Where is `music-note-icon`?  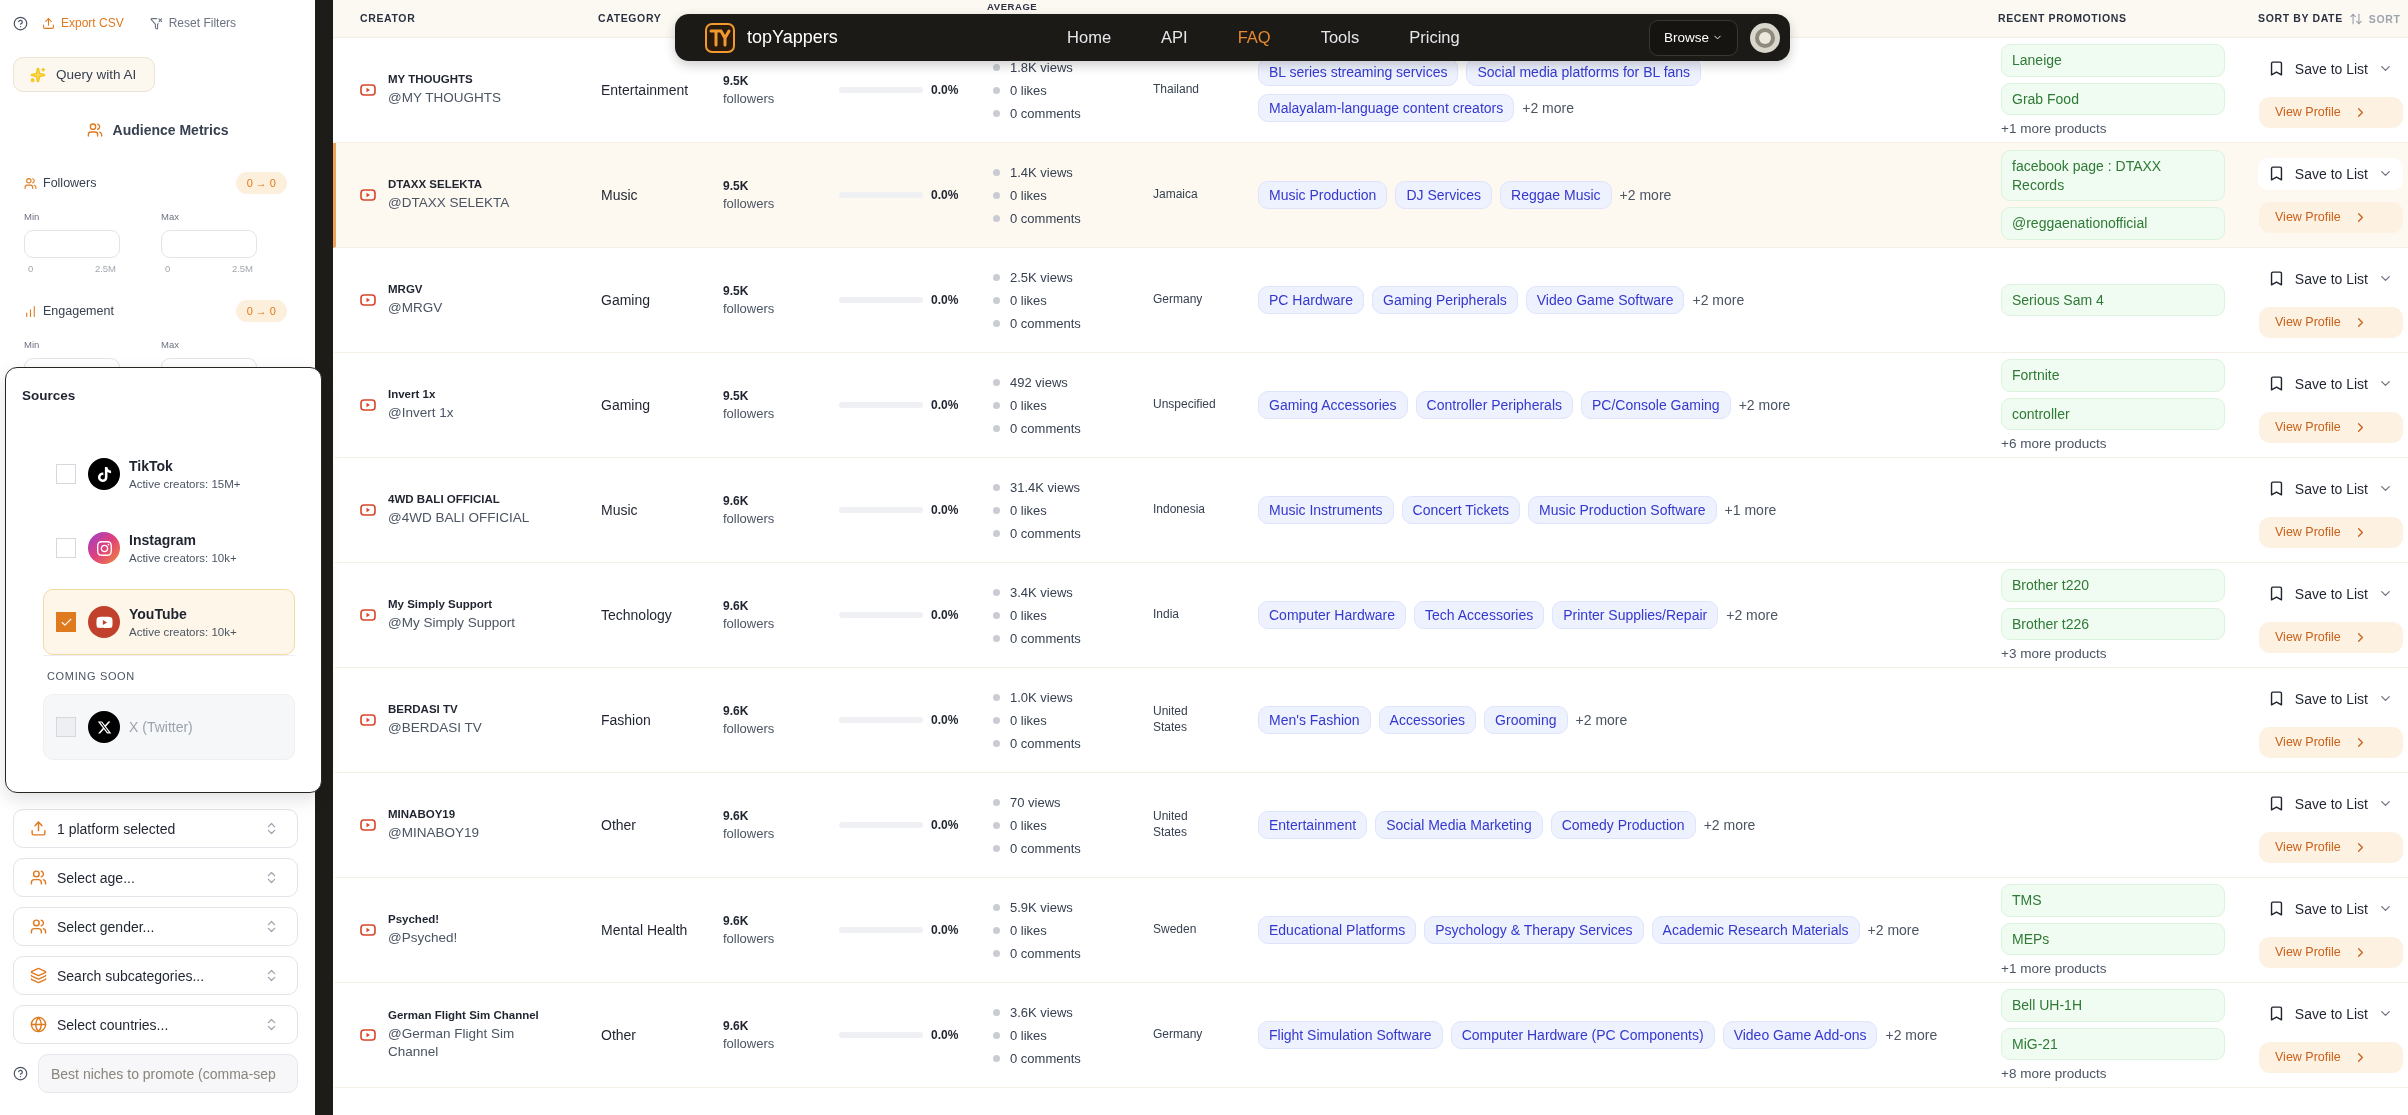
music-note-icon is located at coordinates (104, 474).